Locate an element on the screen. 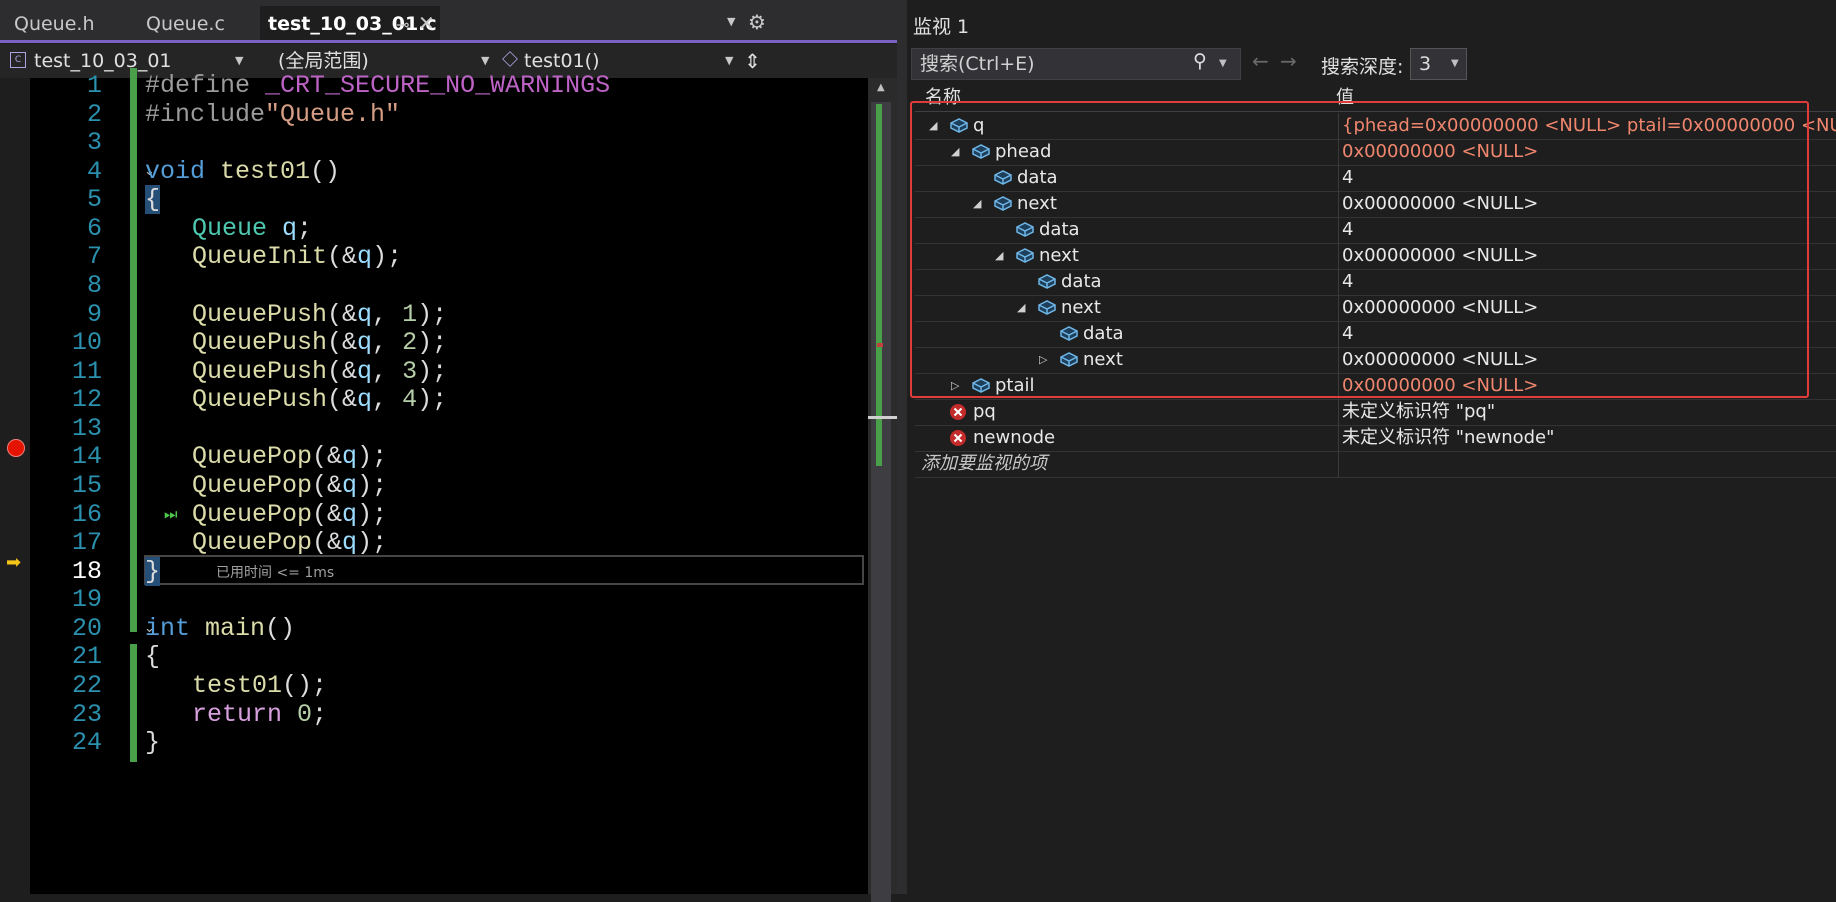 This screenshot has height=902, width=1836. code-line: int main() is located at coordinates (220, 628).